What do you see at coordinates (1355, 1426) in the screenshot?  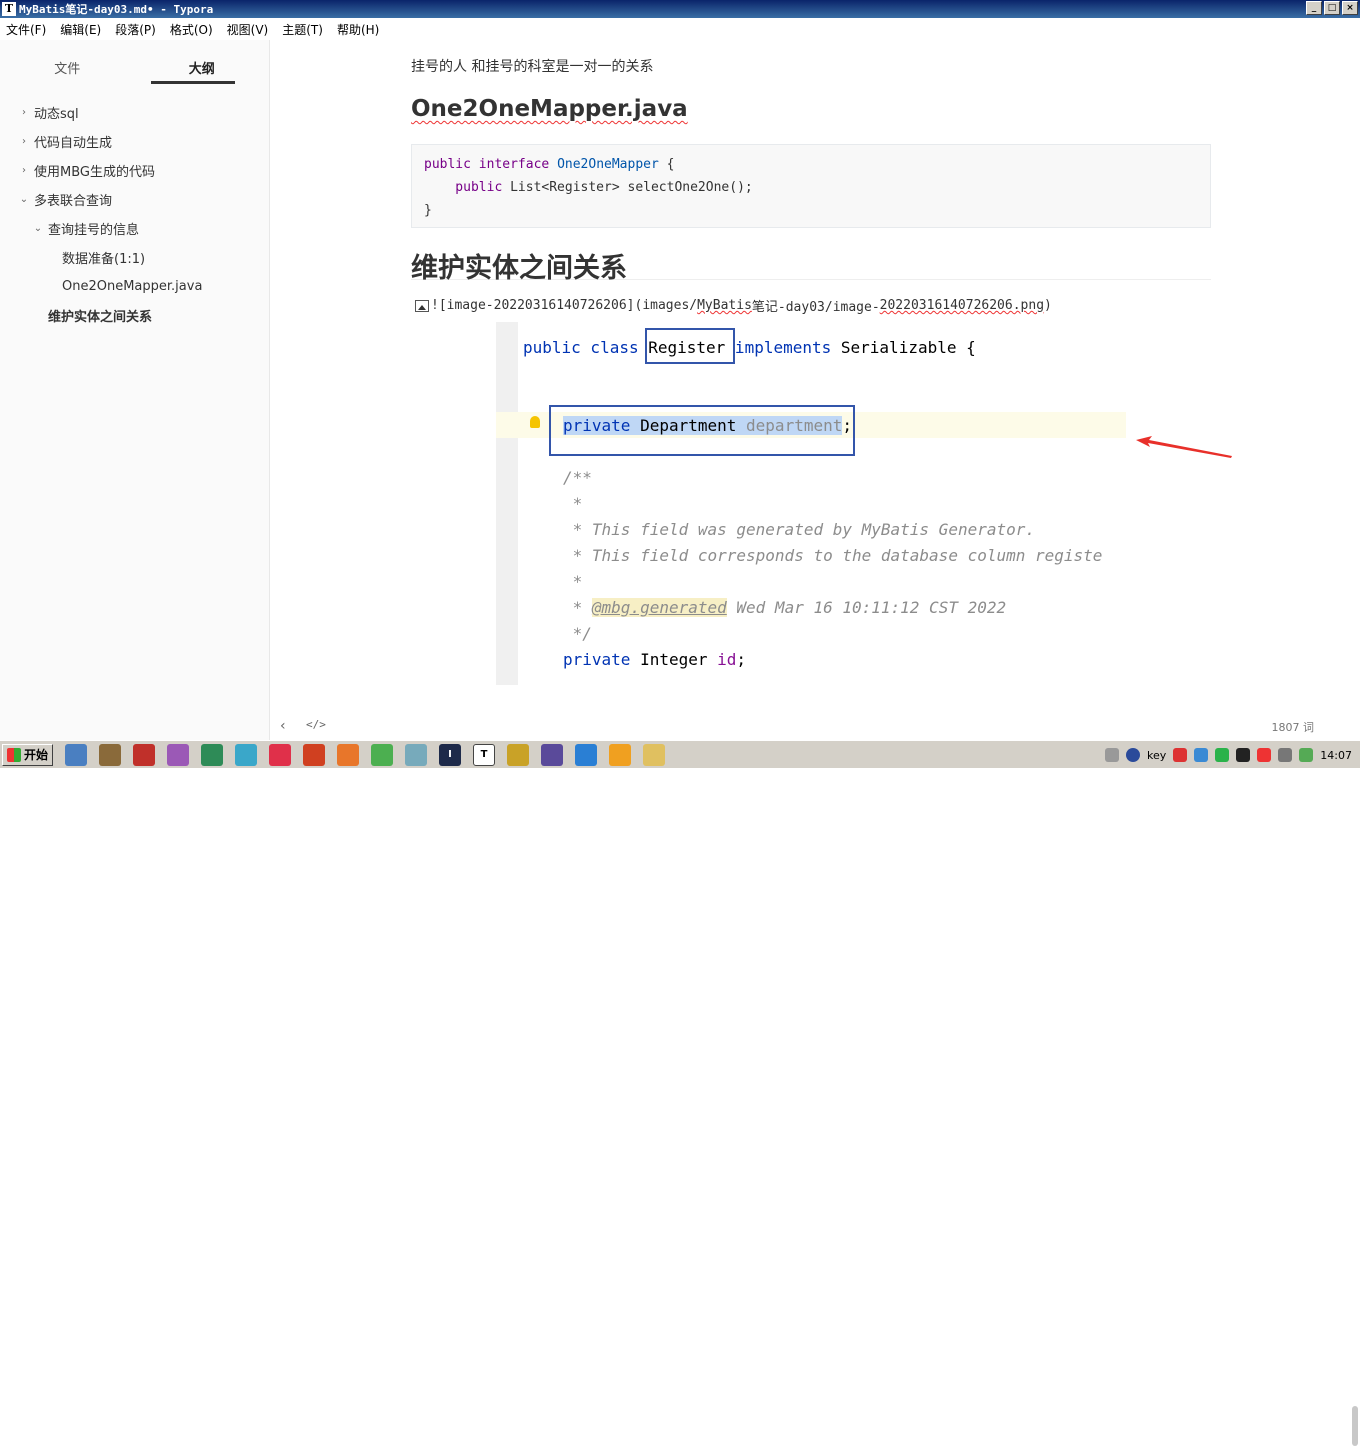 I see `scrollbar-thumb` at bounding box center [1355, 1426].